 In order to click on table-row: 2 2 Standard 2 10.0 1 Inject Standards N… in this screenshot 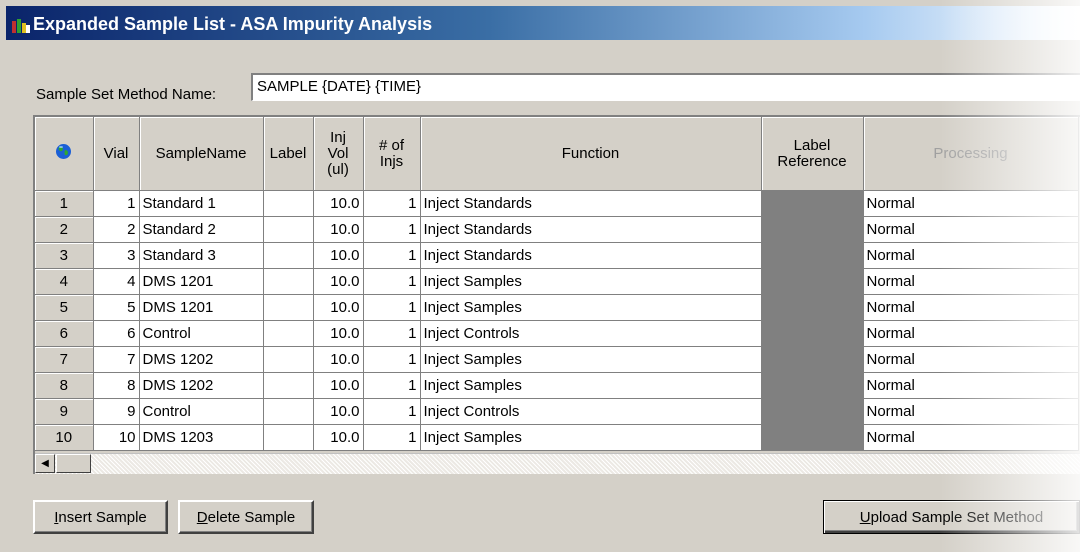, I will do `click(557, 229)`.